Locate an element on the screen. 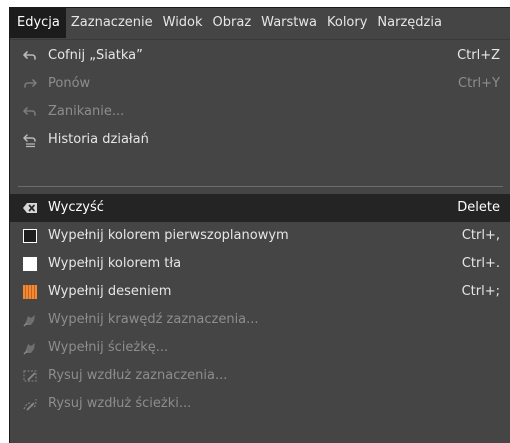  clear-icon is located at coordinates (30, 208).